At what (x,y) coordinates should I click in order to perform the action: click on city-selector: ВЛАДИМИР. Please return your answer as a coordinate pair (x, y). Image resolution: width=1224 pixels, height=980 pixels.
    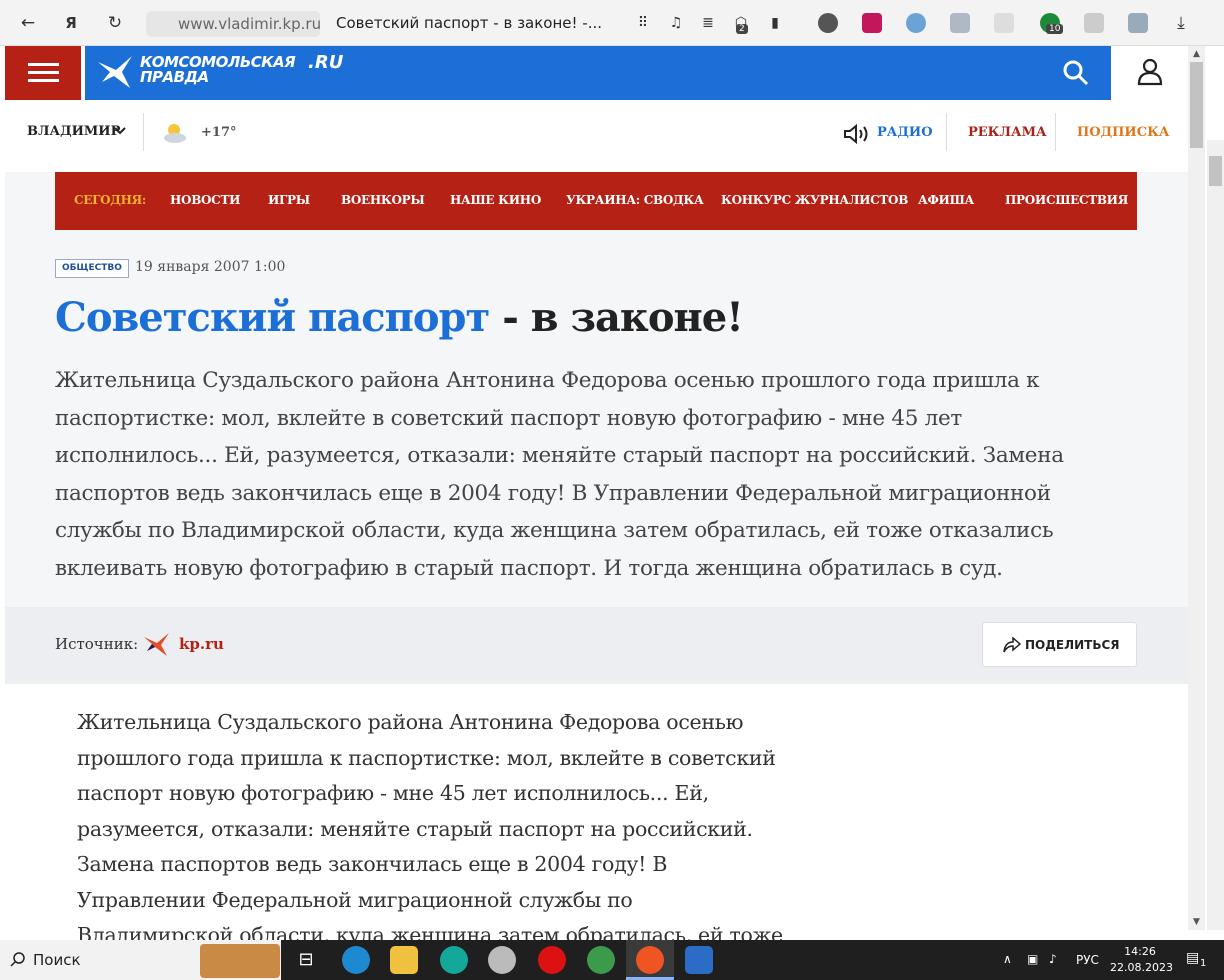
    Looking at the image, I should click on (73, 131).